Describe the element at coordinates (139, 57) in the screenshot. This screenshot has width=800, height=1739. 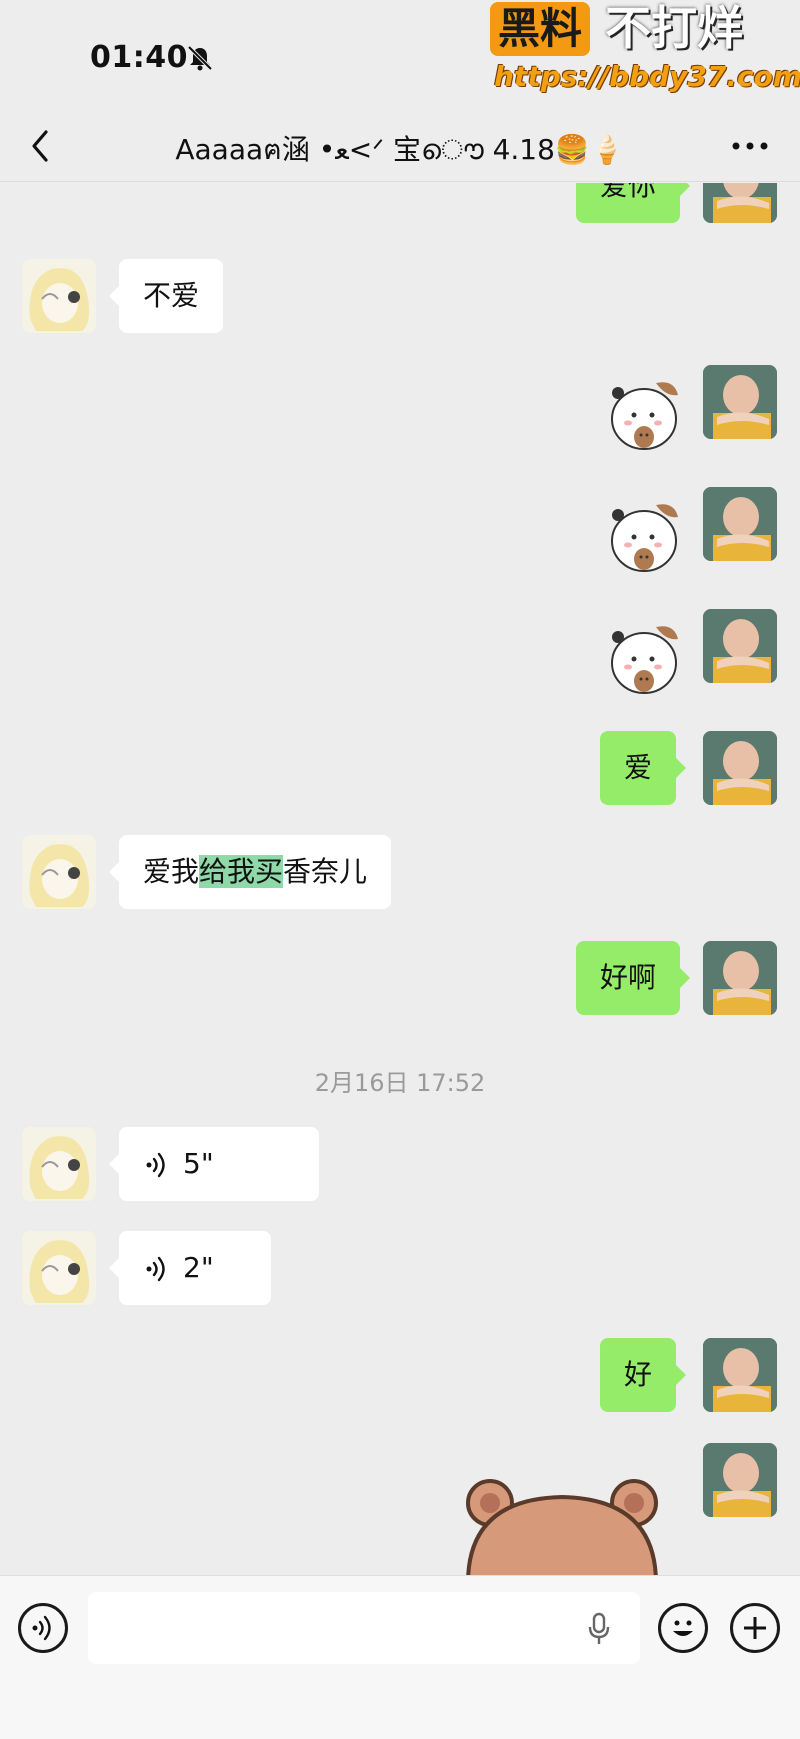
I see `status-time: 01:40` at that location.